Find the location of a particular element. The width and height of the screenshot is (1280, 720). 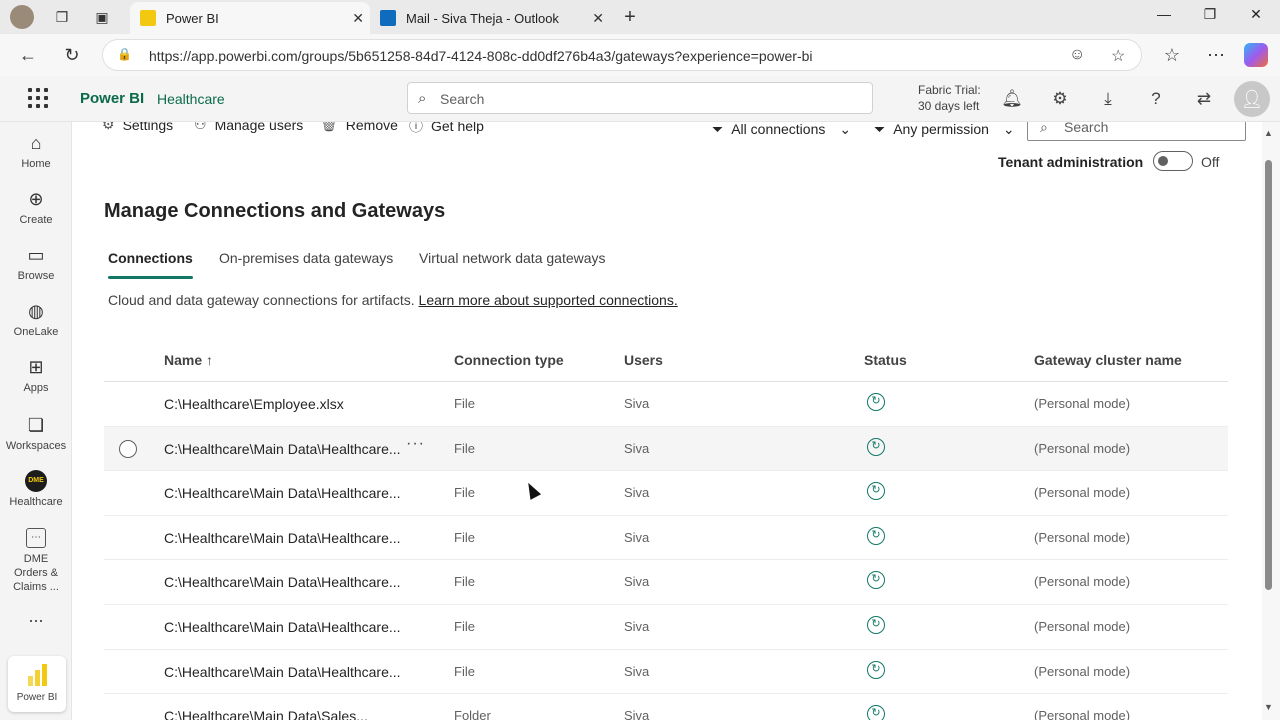

profile-avatar is located at coordinates (22, 17).